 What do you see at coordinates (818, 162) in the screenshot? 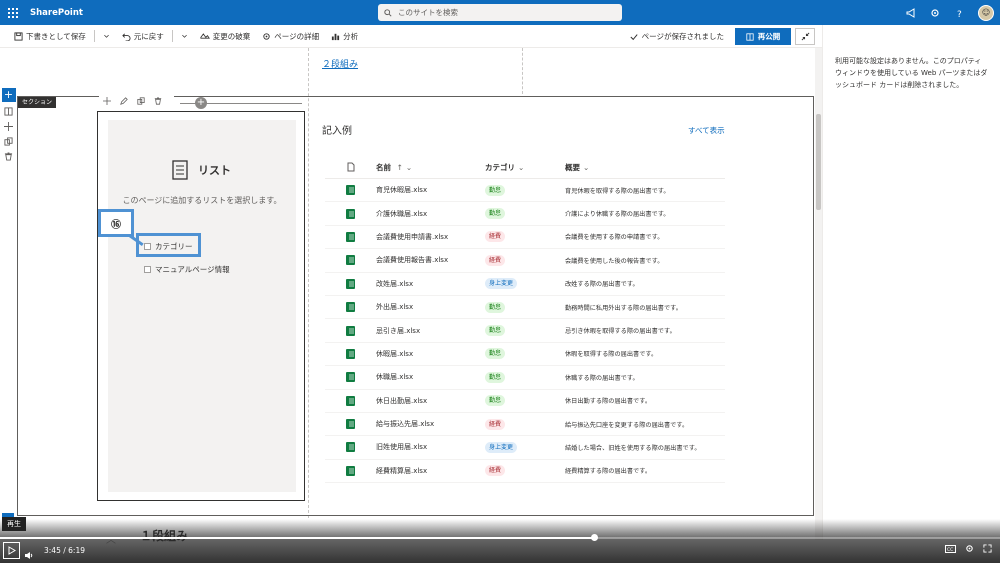
I see `scrollbar-thumb` at bounding box center [818, 162].